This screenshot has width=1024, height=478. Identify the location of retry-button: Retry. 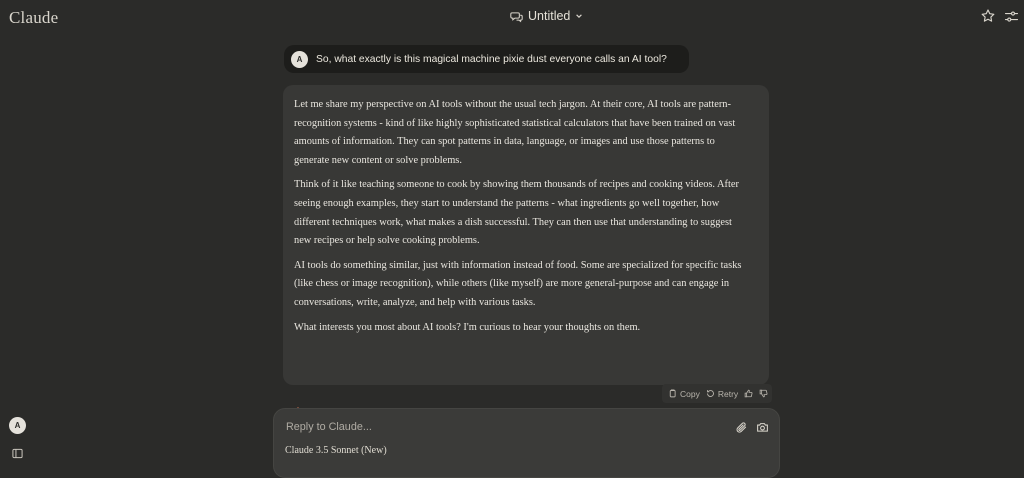
(722, 394).